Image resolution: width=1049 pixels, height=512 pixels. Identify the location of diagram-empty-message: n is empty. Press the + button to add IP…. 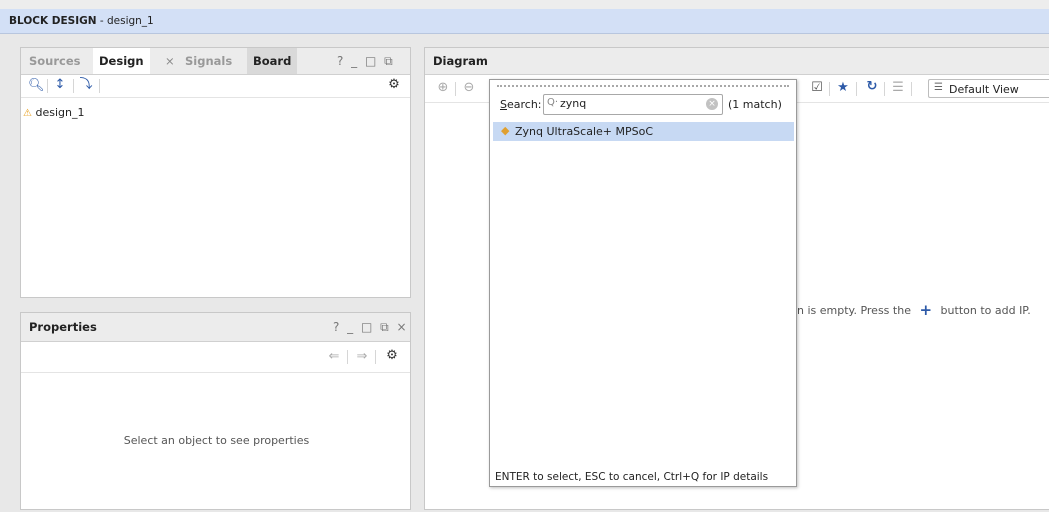
(914, 309).